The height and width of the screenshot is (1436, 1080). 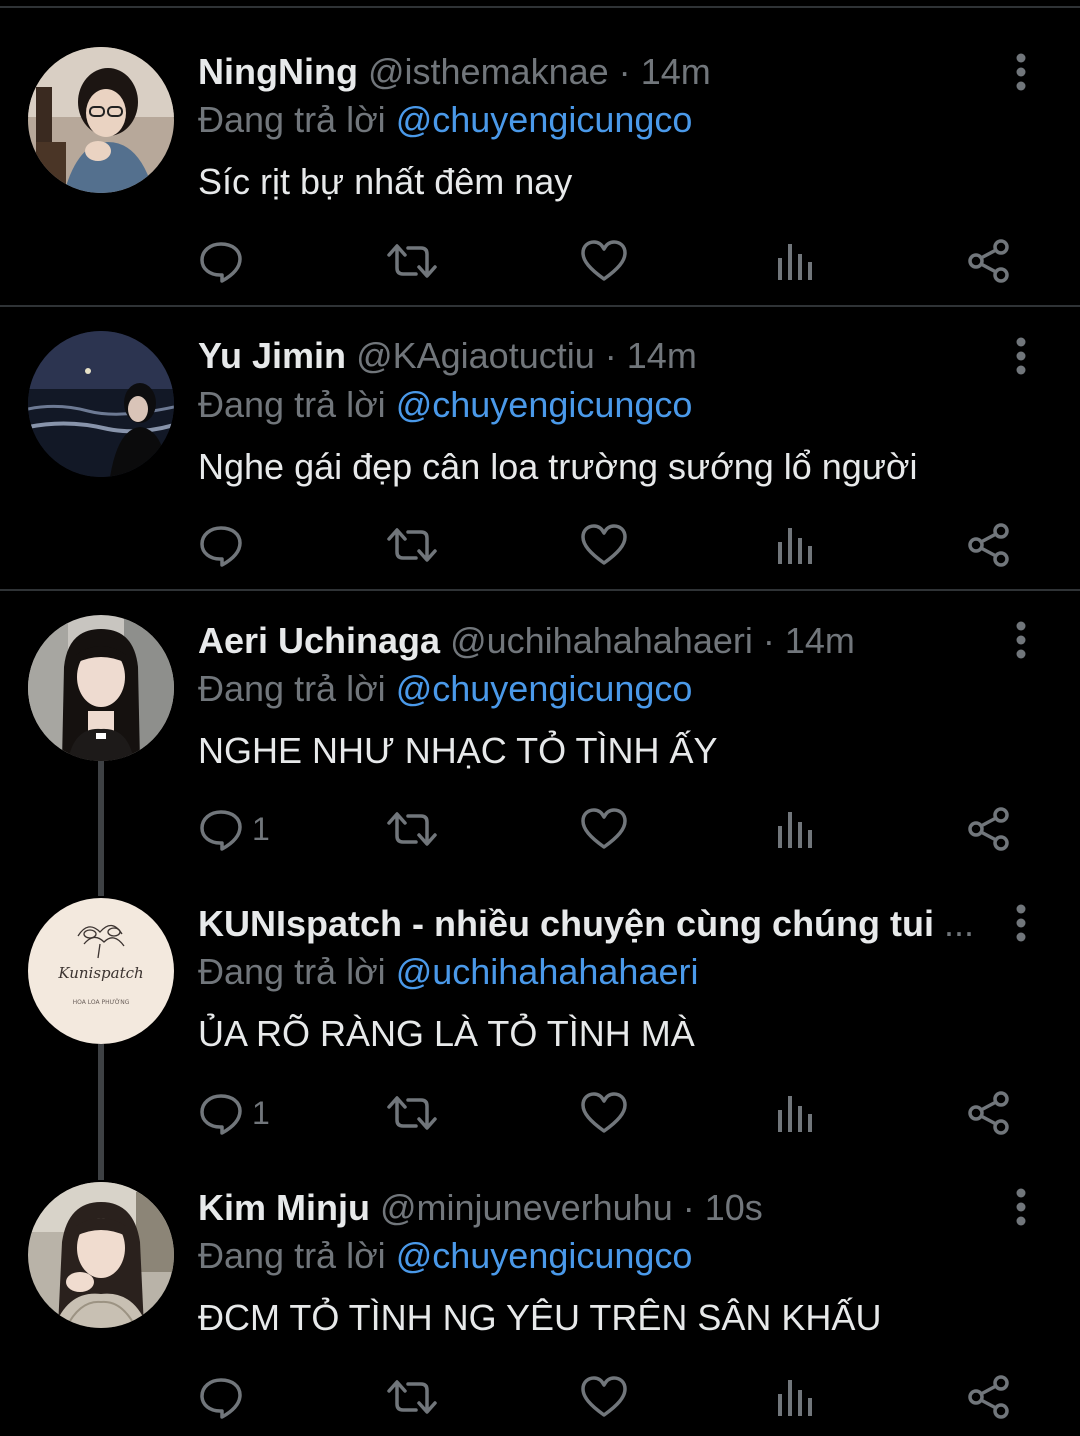 I want to click on display-name: Yu Jimin, so click(x=272, y=355).